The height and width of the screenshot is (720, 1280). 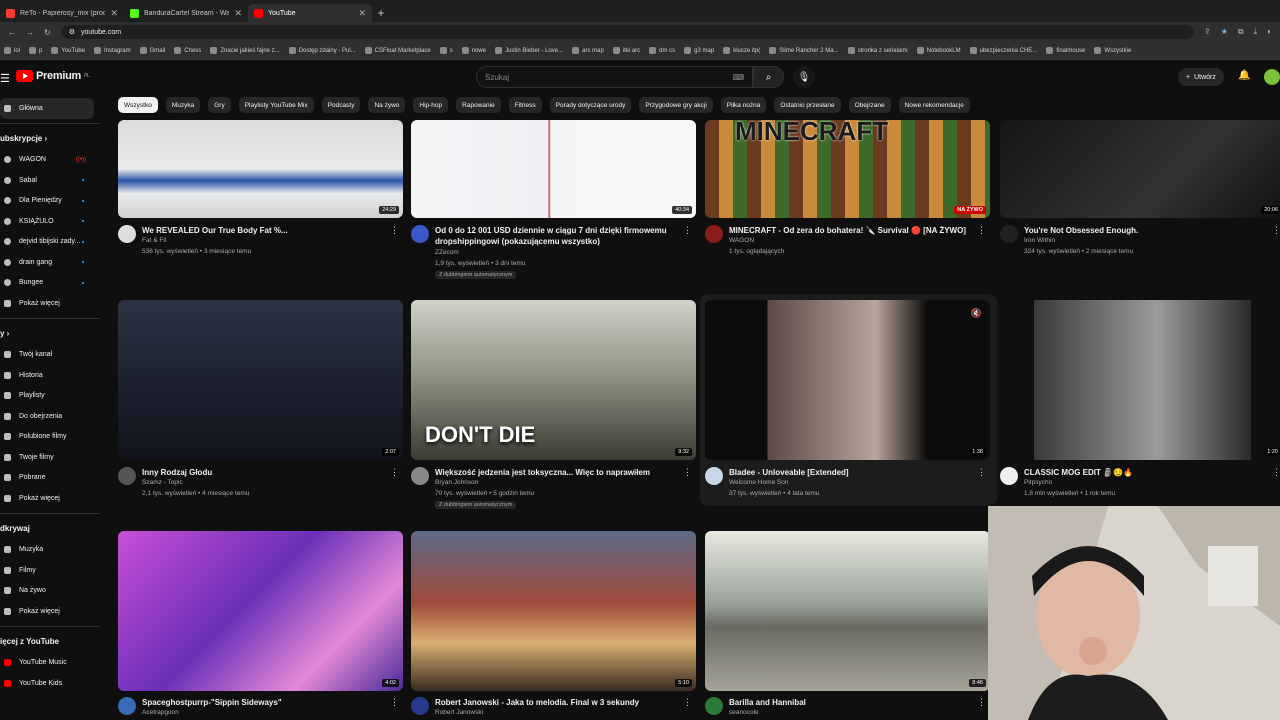 I want to click on chip-7: Rapowanie, so click(x=478, y=105).